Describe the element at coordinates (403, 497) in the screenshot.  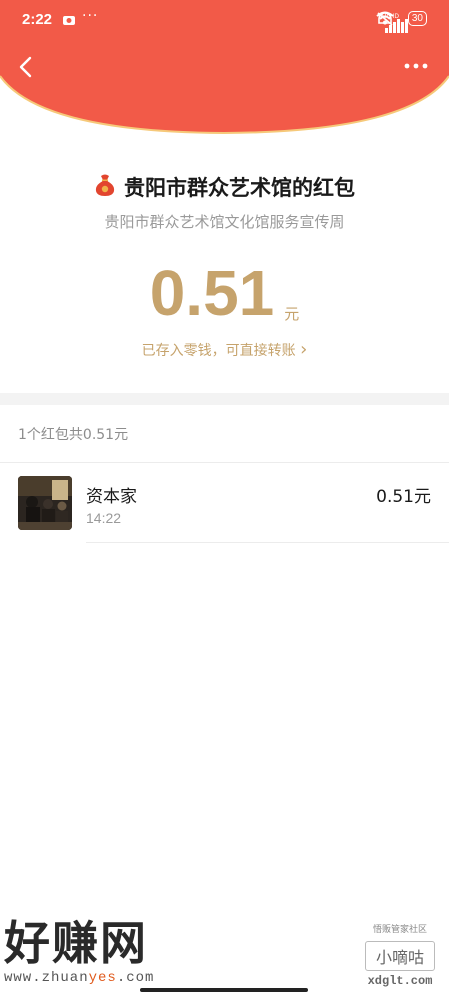
I see `recipient-amount: 0.51元` at that location.